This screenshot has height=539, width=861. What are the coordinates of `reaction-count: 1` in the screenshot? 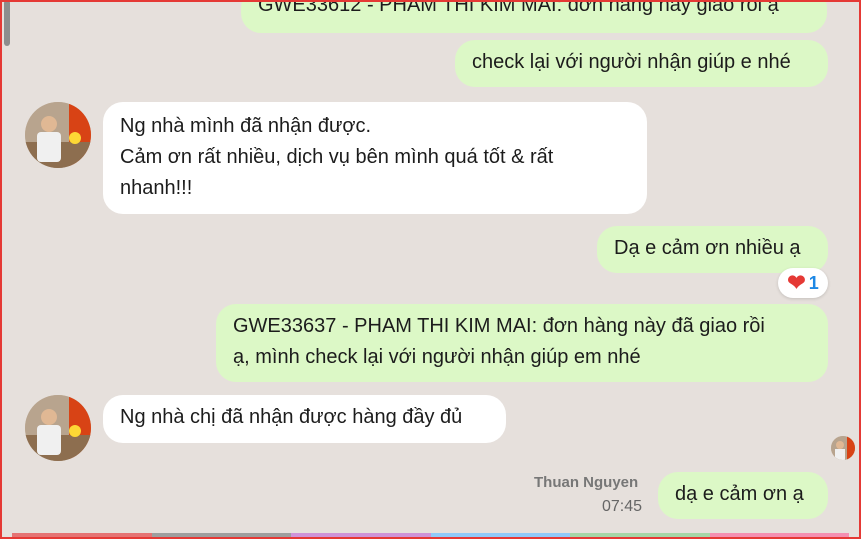 It's located at (813, 282).